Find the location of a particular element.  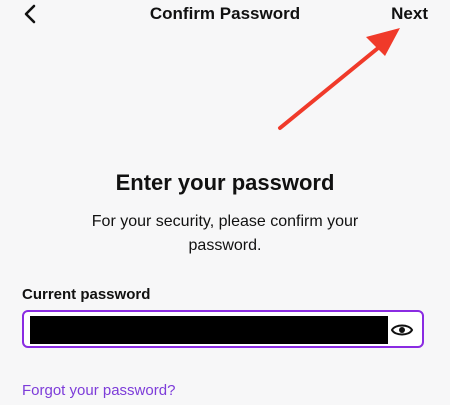

password-input is located at coordinates (223, 329).